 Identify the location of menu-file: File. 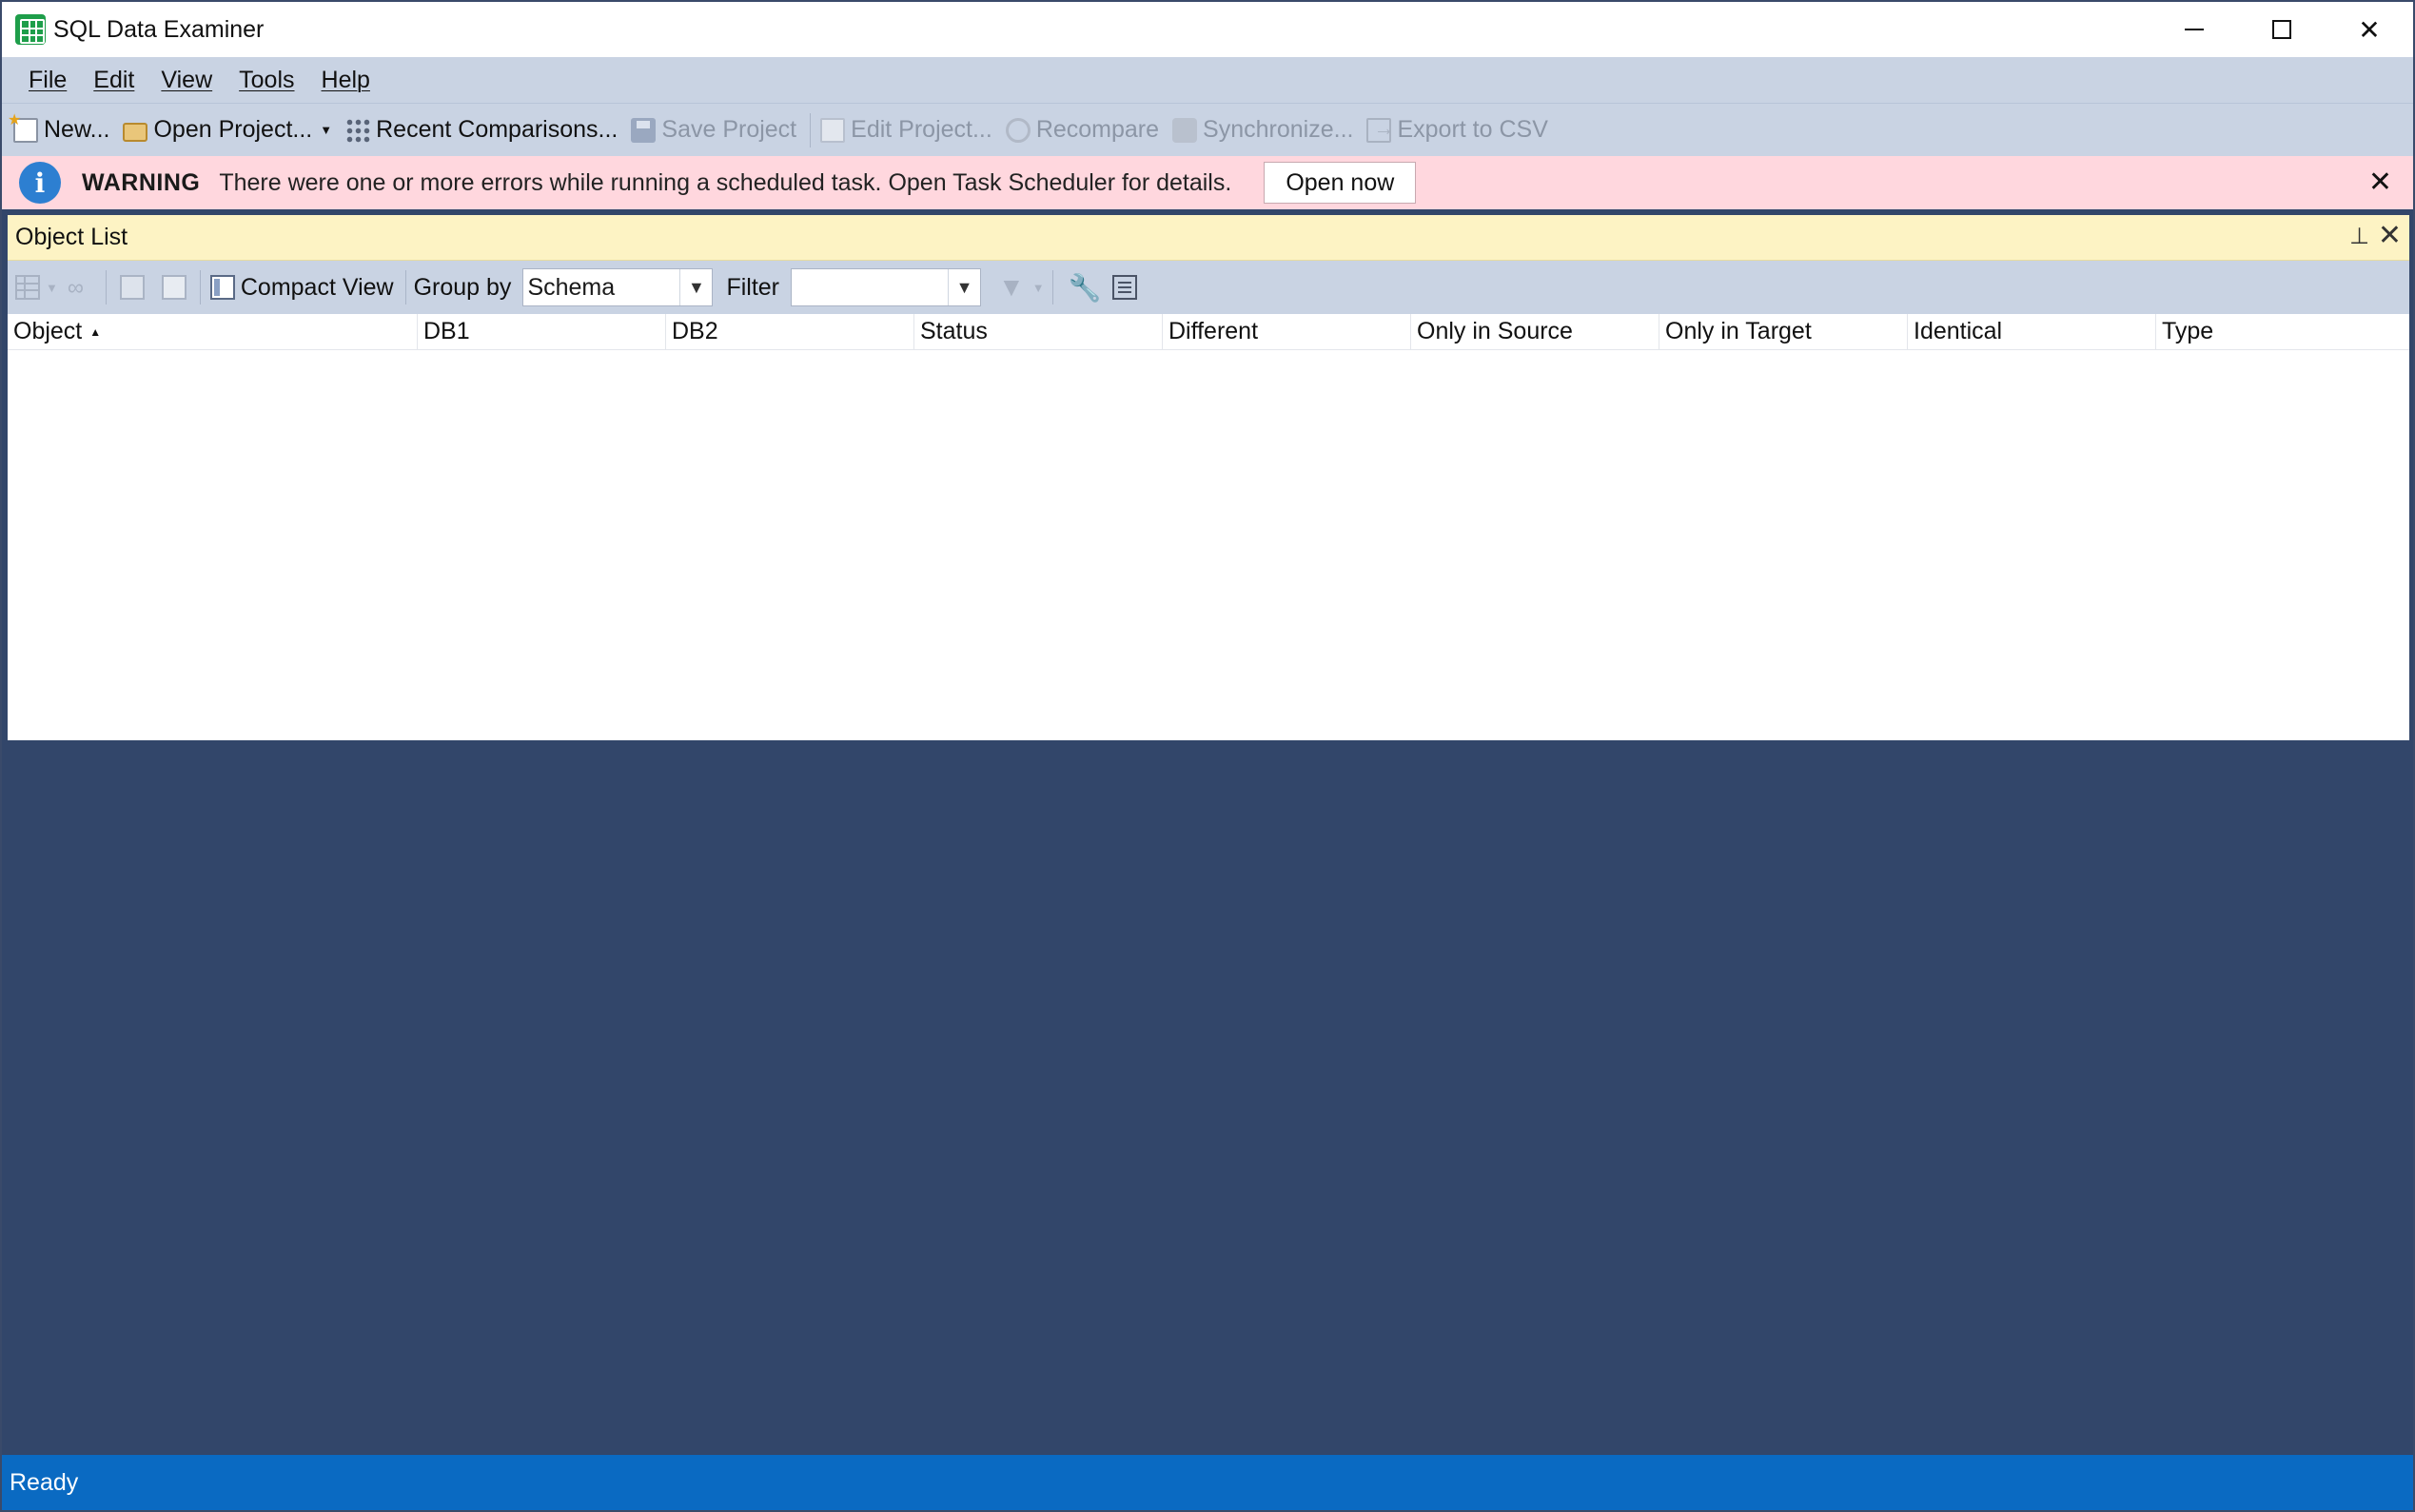
(48, 80).